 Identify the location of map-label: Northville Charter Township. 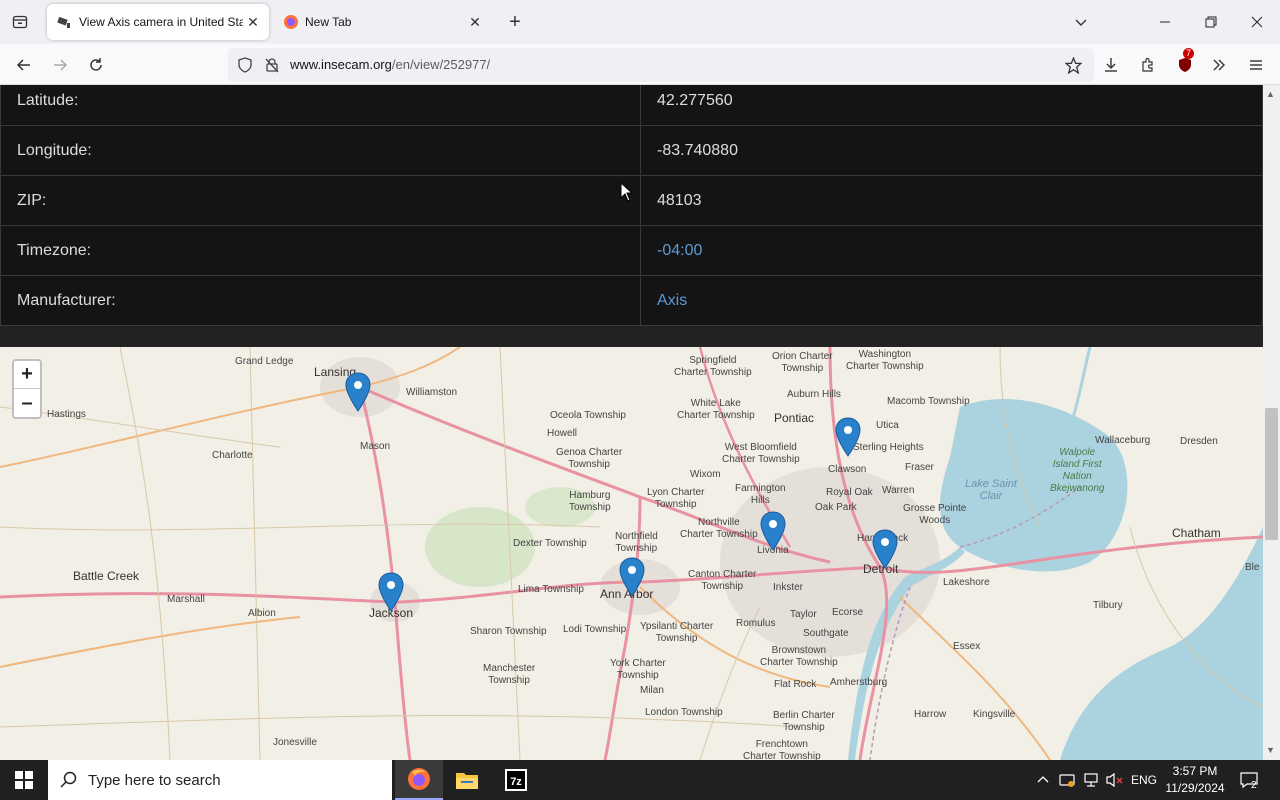
(719, 528).